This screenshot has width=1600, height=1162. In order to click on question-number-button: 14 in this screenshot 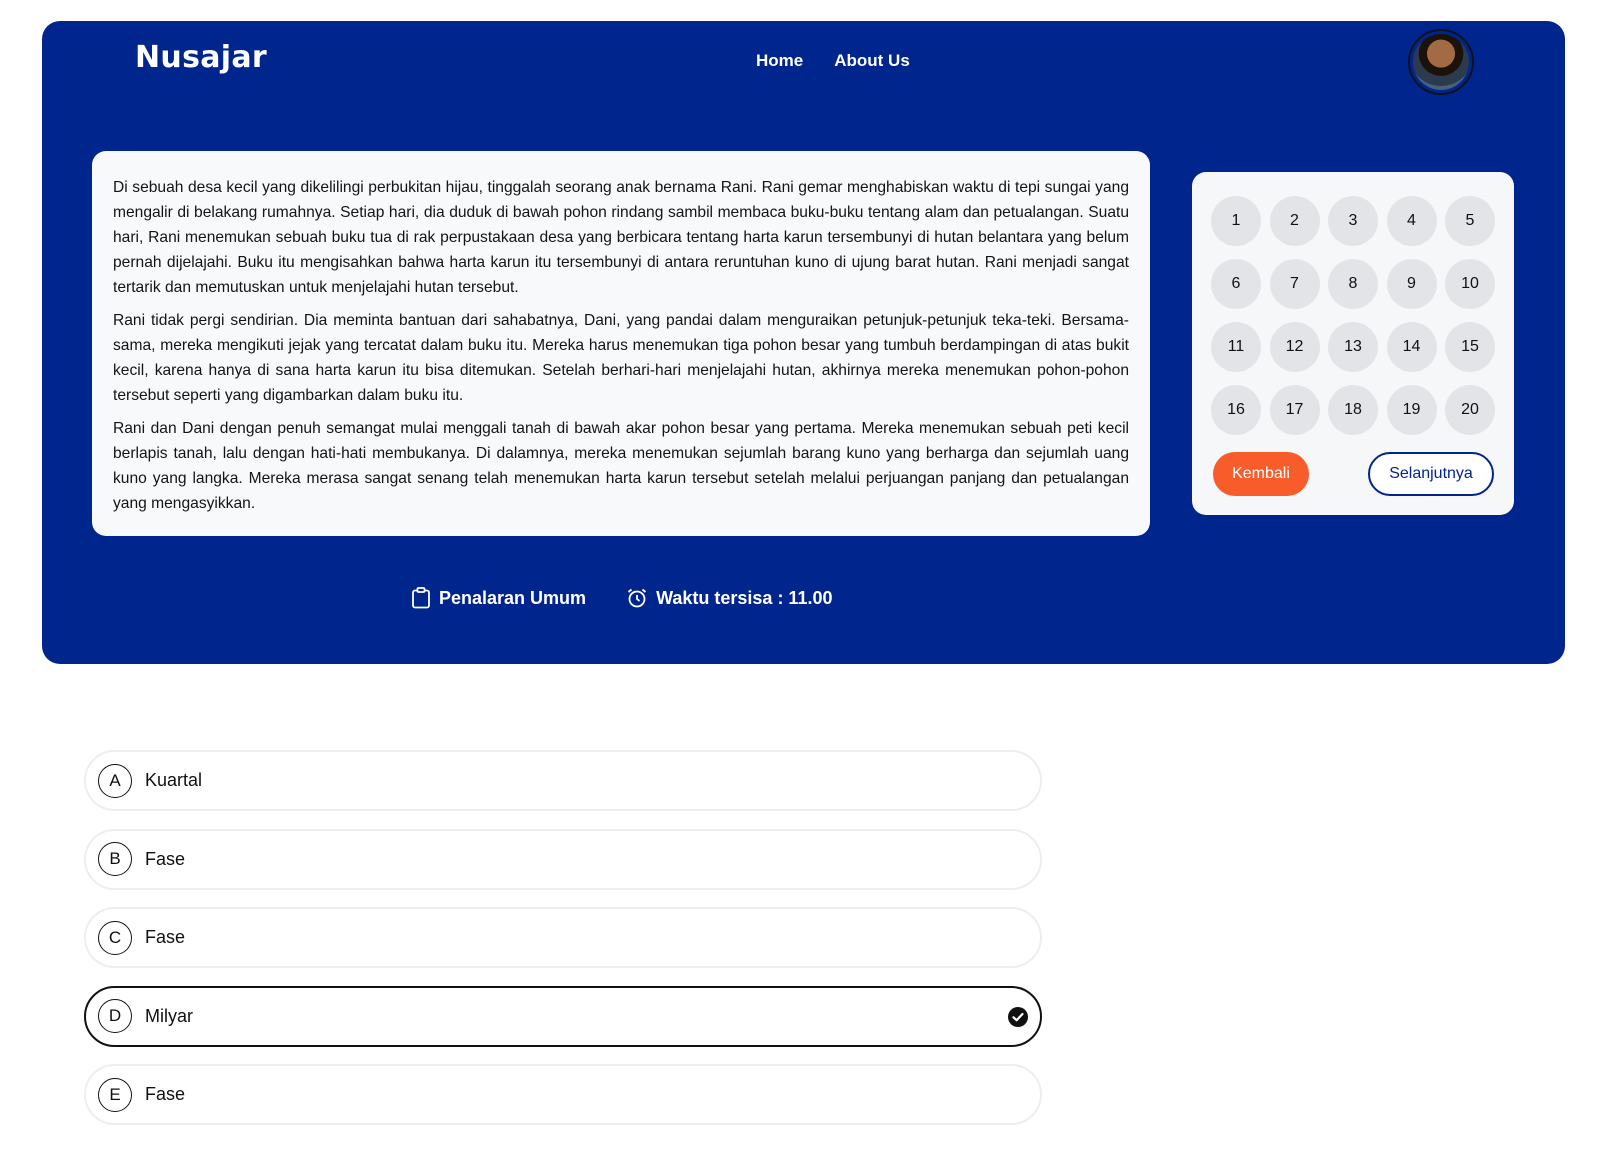, I will do `click(1411, 347)`.